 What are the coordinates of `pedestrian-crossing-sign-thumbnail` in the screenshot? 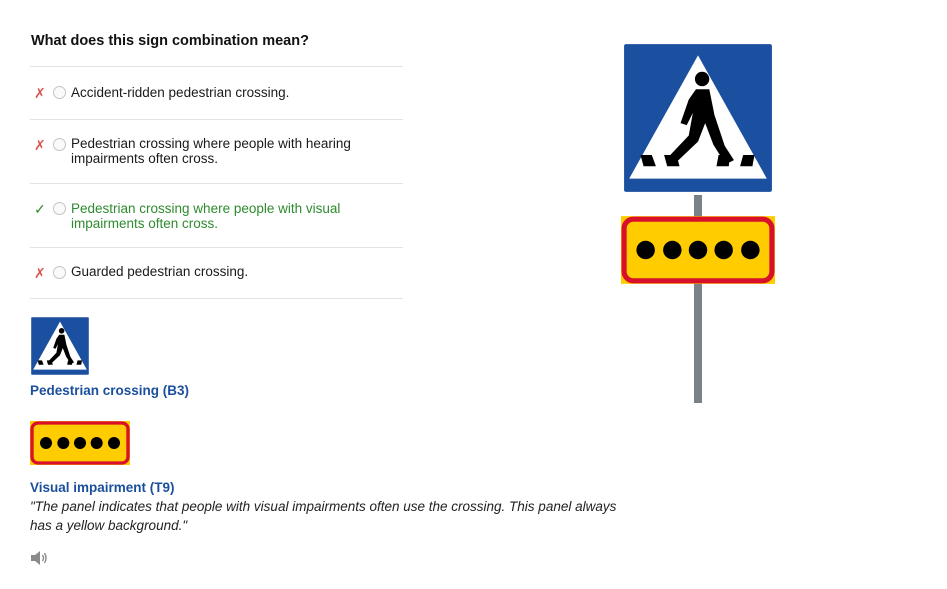 It's located at (60, 346).